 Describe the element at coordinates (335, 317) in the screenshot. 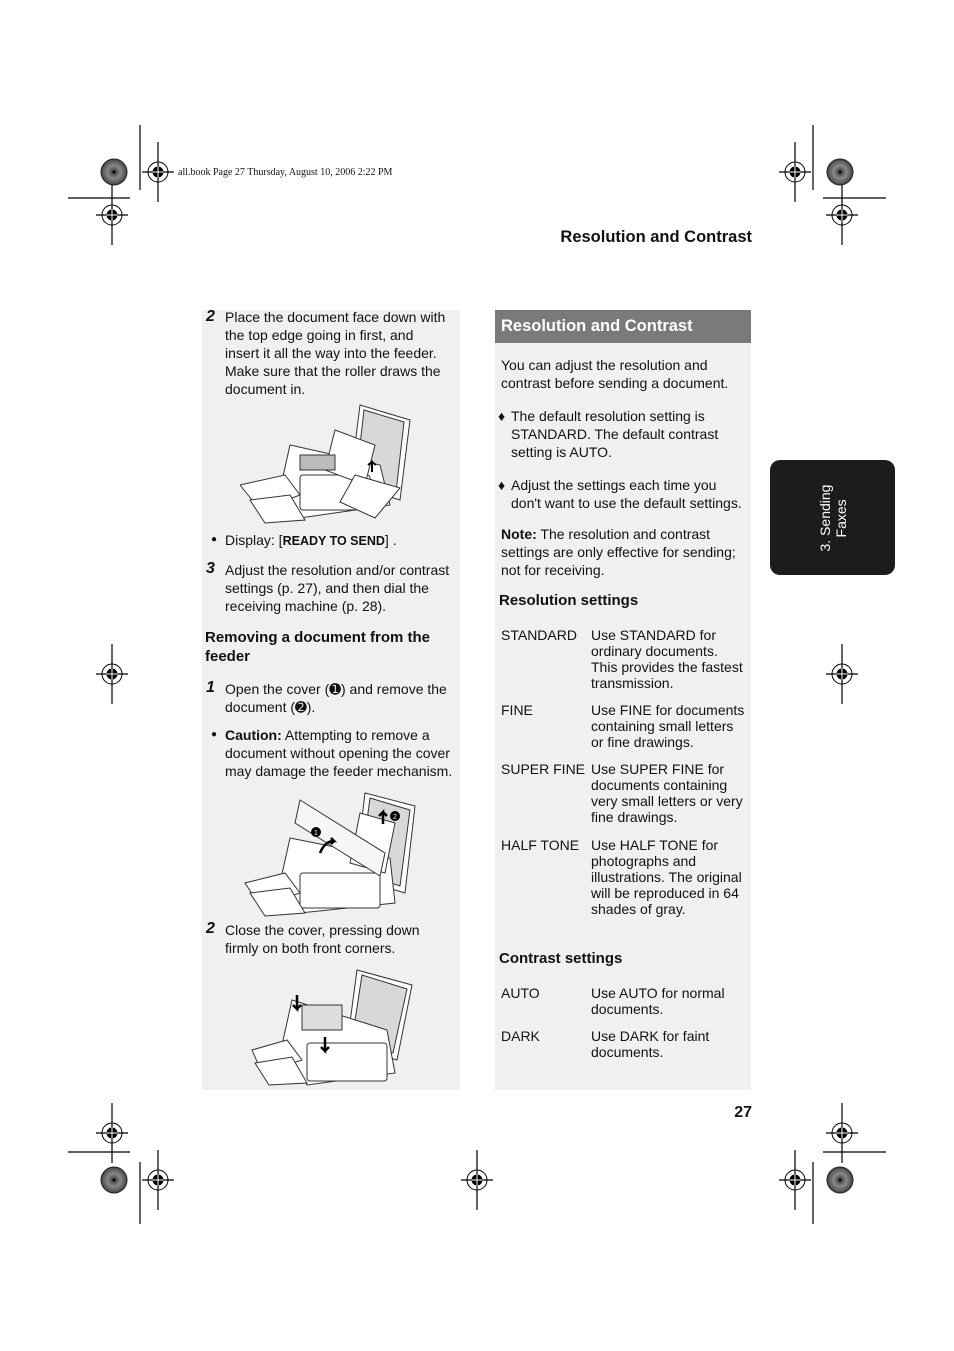

I see `text-line: Place the document face down with` at that location.